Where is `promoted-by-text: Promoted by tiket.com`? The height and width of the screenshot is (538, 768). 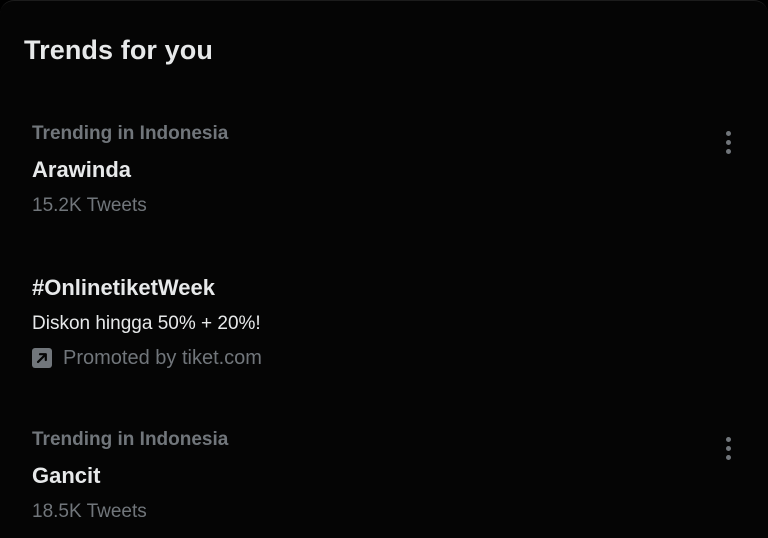 promoted-by-text: Promoted by tiket.com is located at coordinates (162, 357).